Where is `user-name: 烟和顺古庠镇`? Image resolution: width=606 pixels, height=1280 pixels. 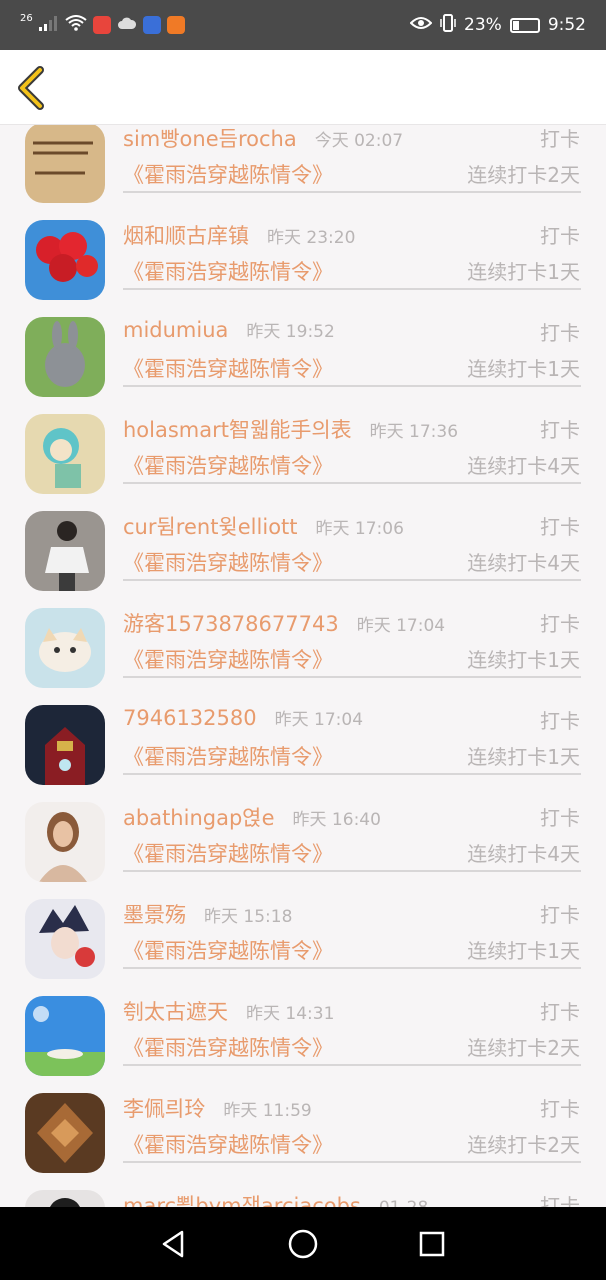
user-name: 烟和顺古庠镇 is located at coordinates (186, 235).